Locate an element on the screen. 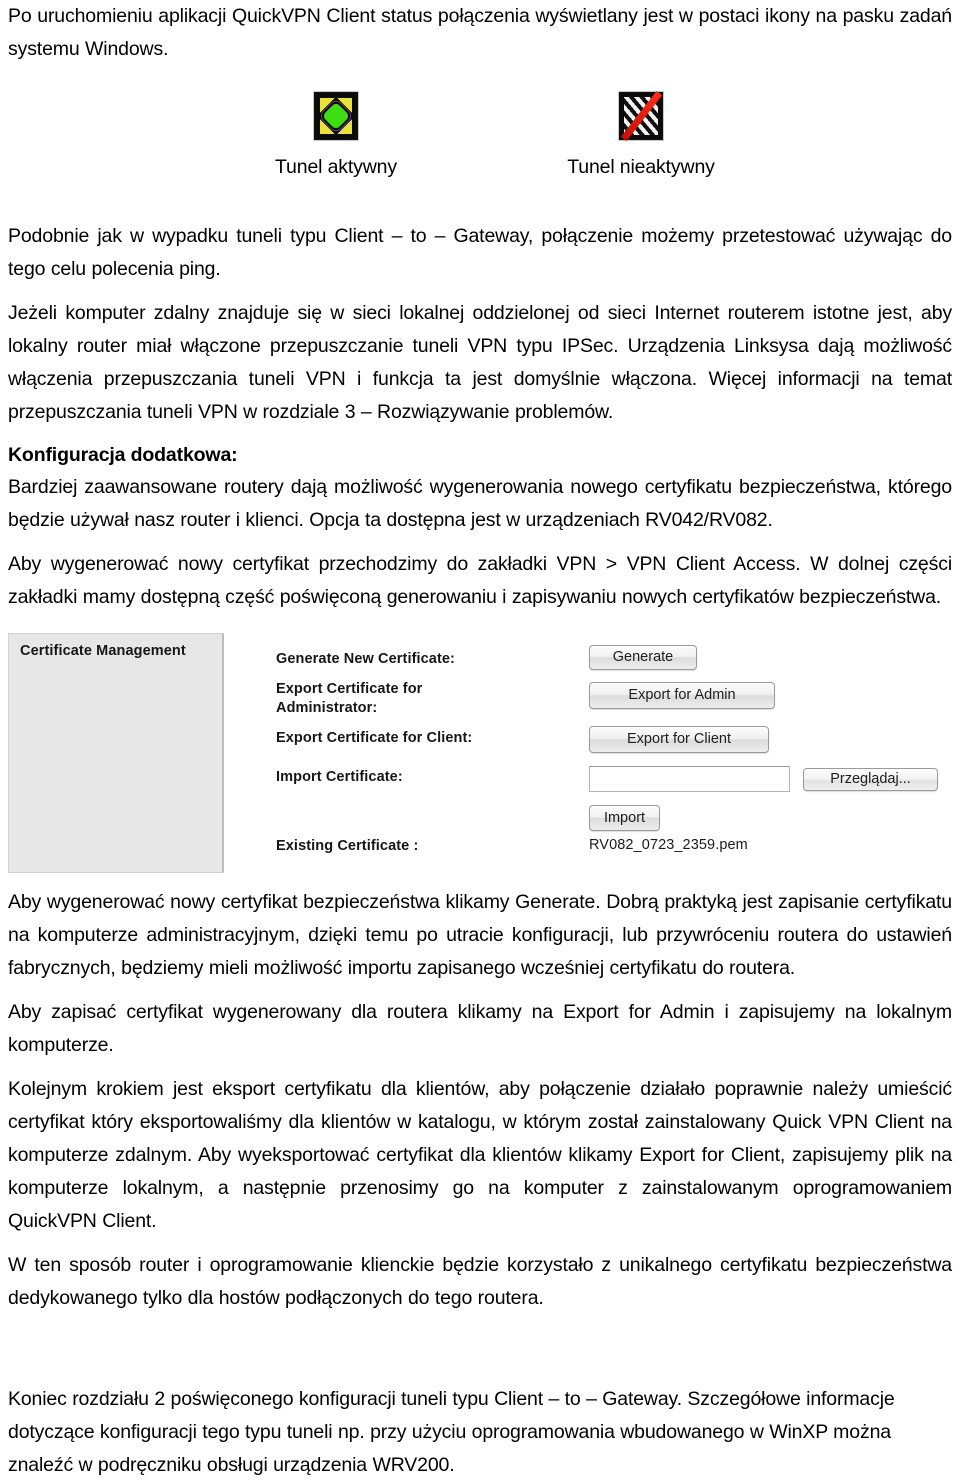 This screenshot has width=960, height=1482. tray-caption-inactive: Tunel nieaktywny is located at coordinates (641, 167).